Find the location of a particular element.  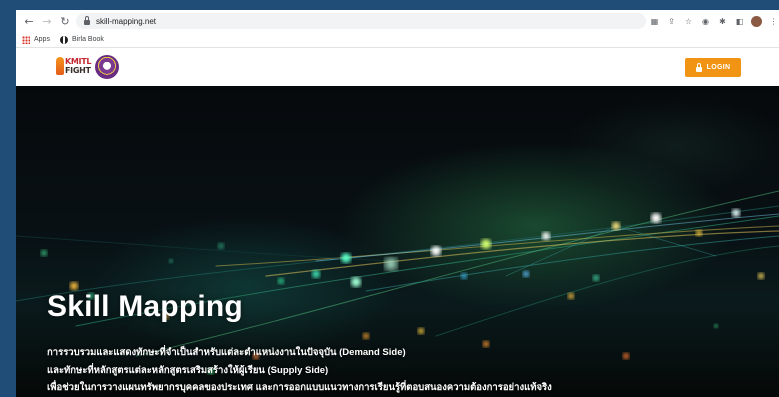

login-button: LOGIN is located at coordinates (713, 67).